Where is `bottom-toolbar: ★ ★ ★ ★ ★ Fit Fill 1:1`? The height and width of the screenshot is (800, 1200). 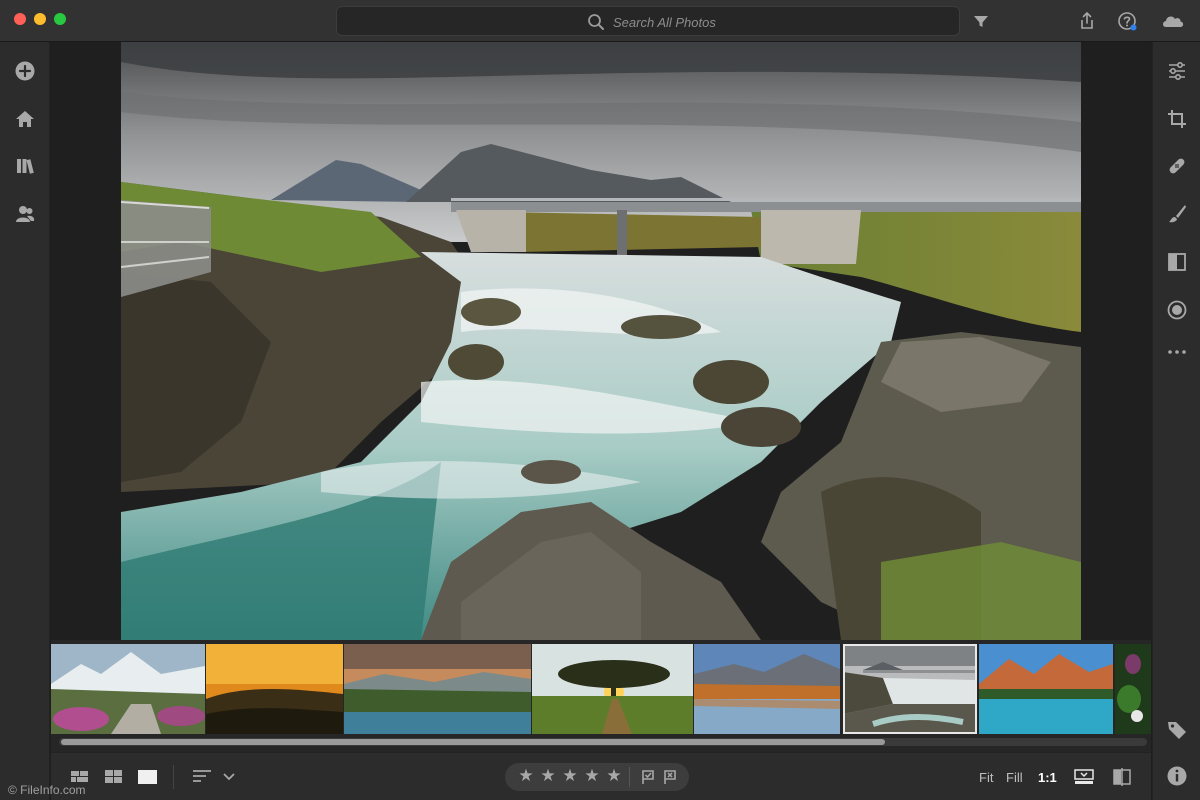
bottom-toolbar: ★ ★ ★ ★ ★ Fit Fill 1:1 is located at coordinates (601, 776).